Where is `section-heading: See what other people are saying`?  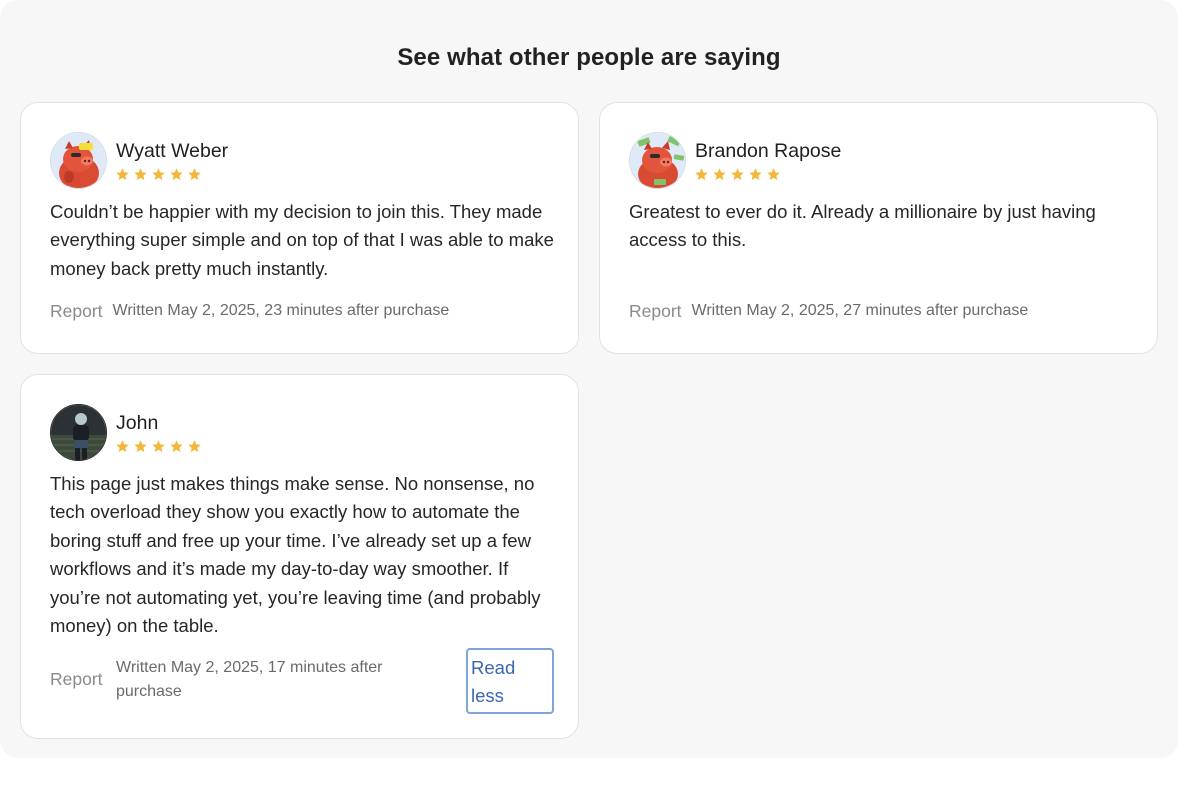 section-heading: See what other people are saying is located at coordinates (589, 57).